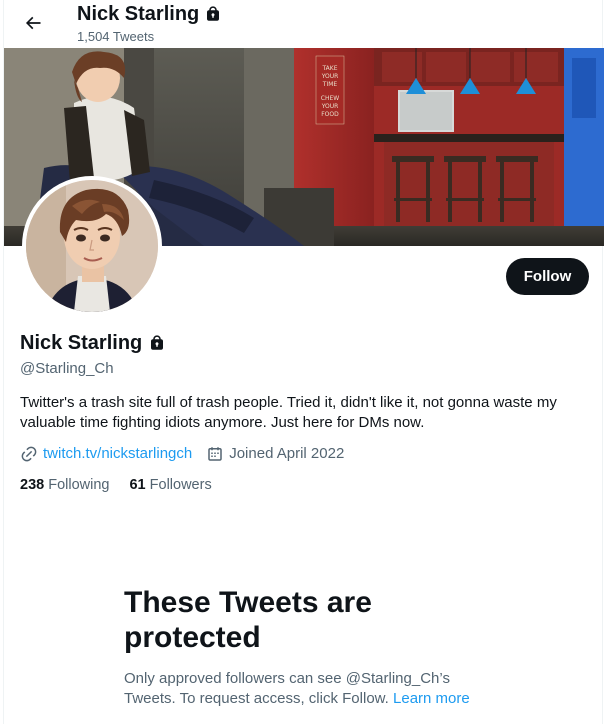 The height and width of the screenshot is (724, 608). I want to click on svg-text: TAKE, so click(329, 68).